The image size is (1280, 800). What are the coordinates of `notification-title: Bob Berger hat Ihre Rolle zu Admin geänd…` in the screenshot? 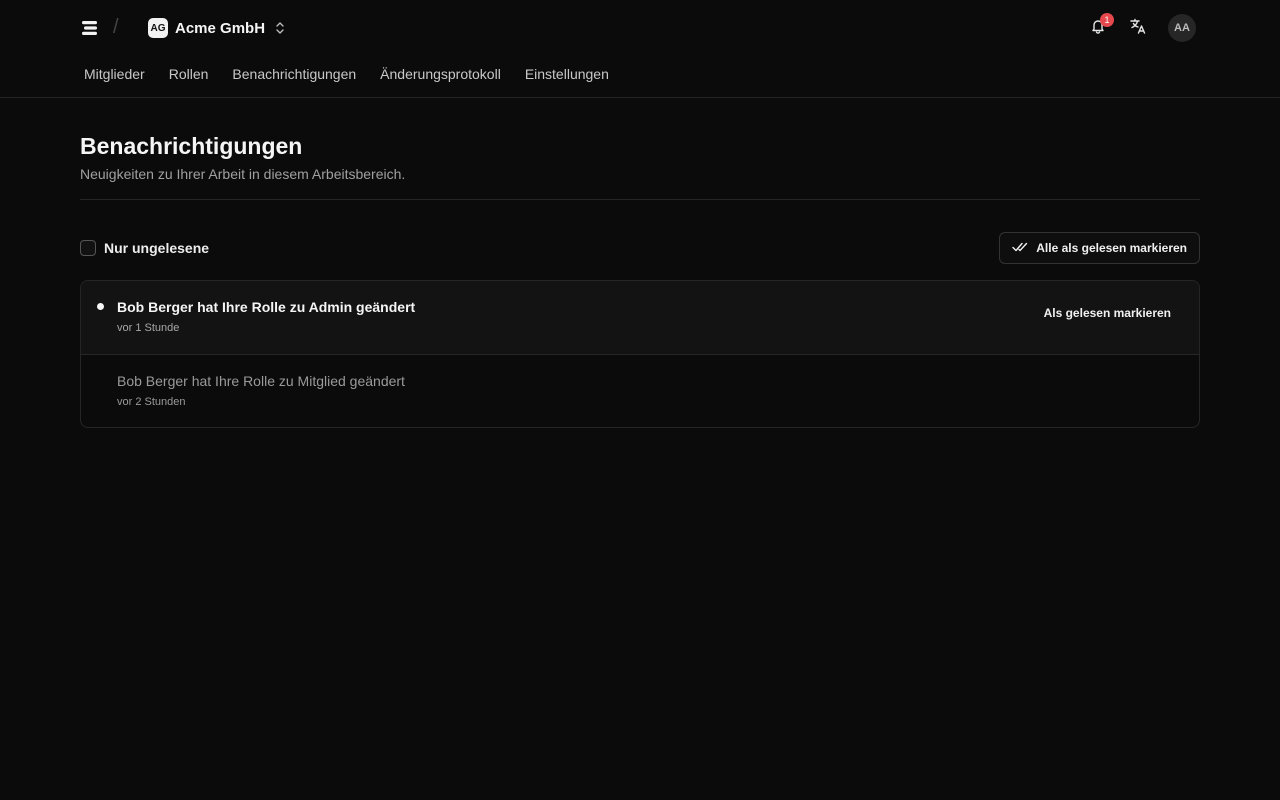 It's located at (266, 307).